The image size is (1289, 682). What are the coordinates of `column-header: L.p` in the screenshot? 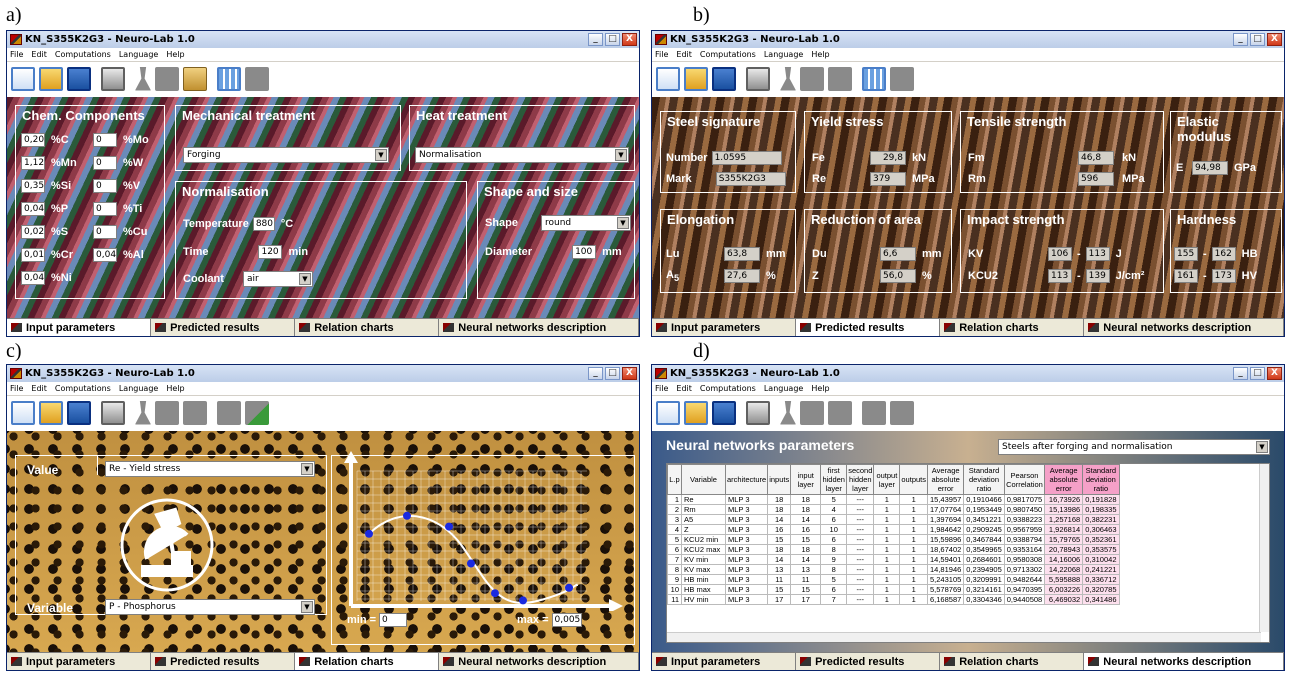 It's located at (674, 479).